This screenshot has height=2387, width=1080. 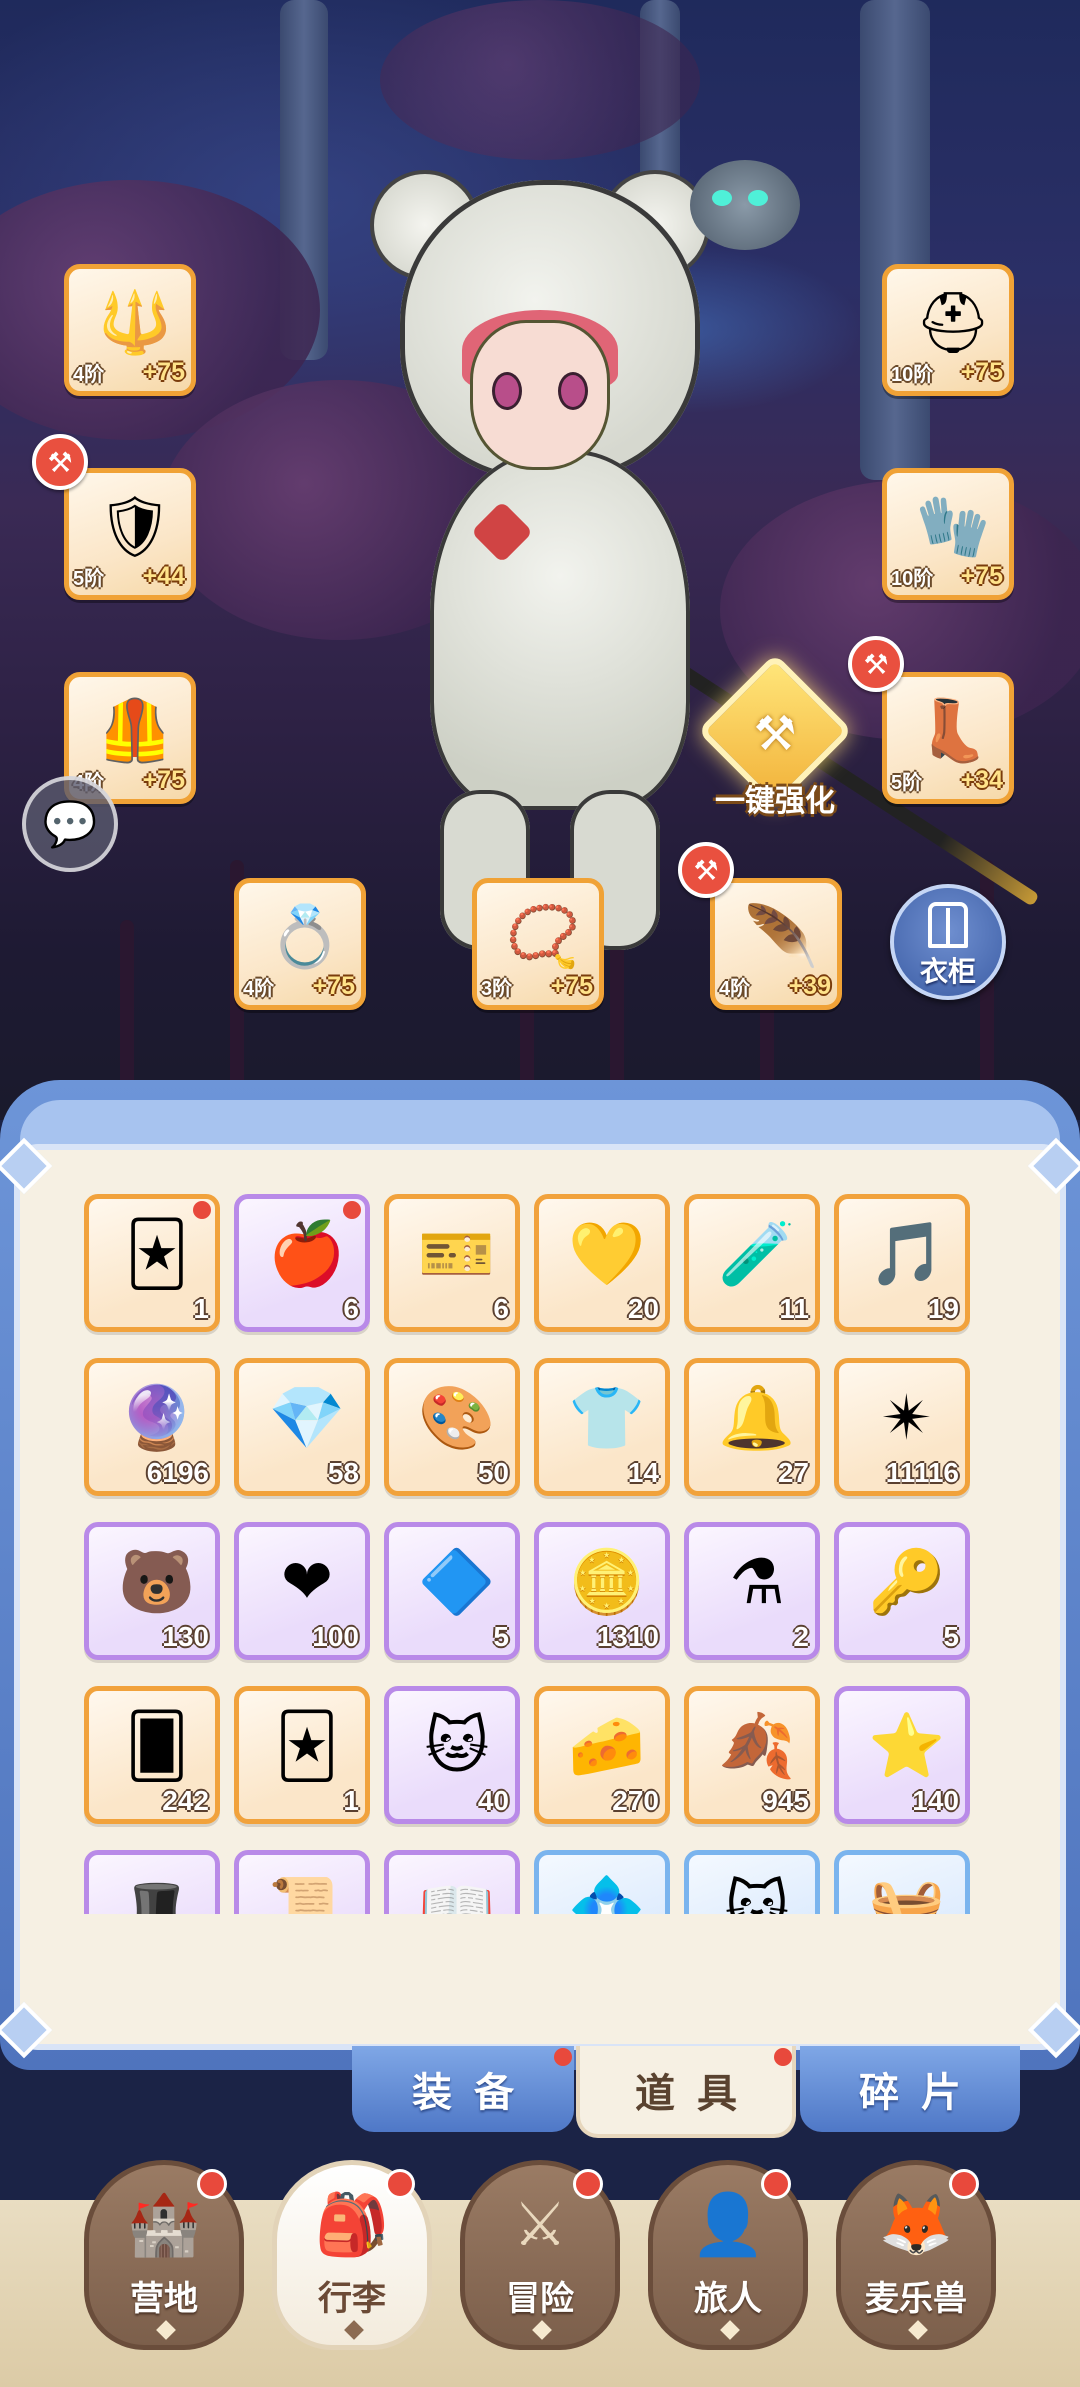 I want to click on chat-bubble-icon: 💬, so click(x=70, y=824).